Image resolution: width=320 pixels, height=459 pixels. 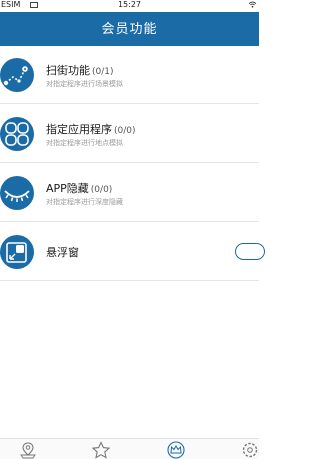 I want to click on status-bar: ESIM 15:27, so click(x=129, y=6).